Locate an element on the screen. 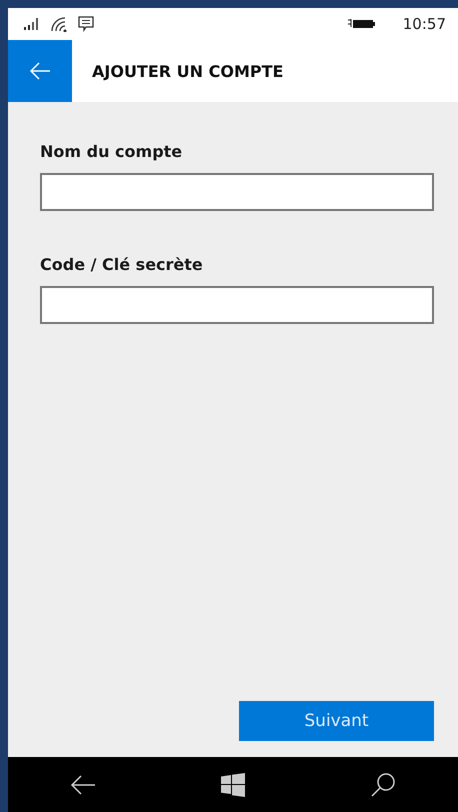 The height and width of the screenshot is (812, 458). field-label: Code / Clé secrète is located at coordinates (122, 264).